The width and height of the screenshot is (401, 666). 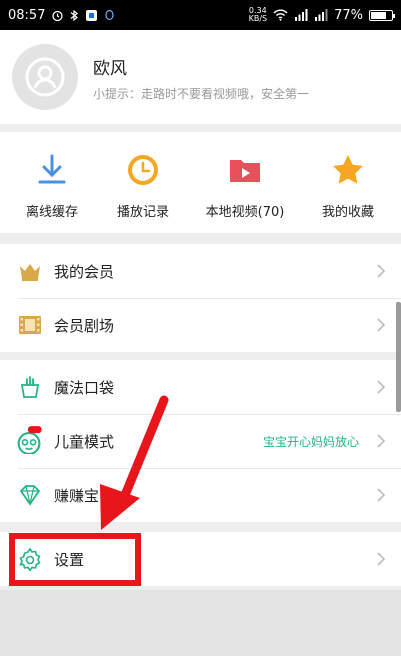 I want to click on menu-item-label: 魔法口袋, so click(x=84, y=388).